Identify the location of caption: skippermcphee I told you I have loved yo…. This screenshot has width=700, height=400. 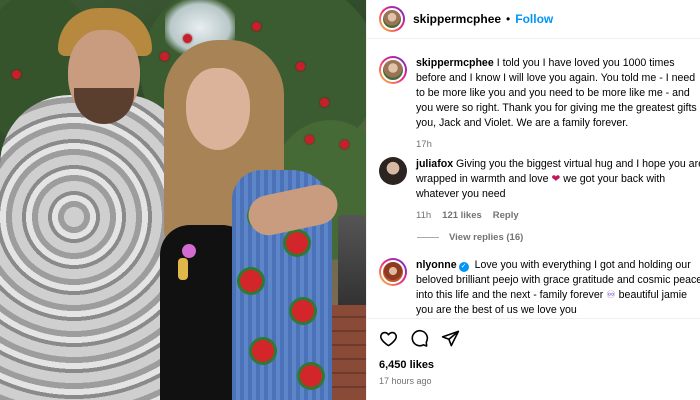
(539, 104).